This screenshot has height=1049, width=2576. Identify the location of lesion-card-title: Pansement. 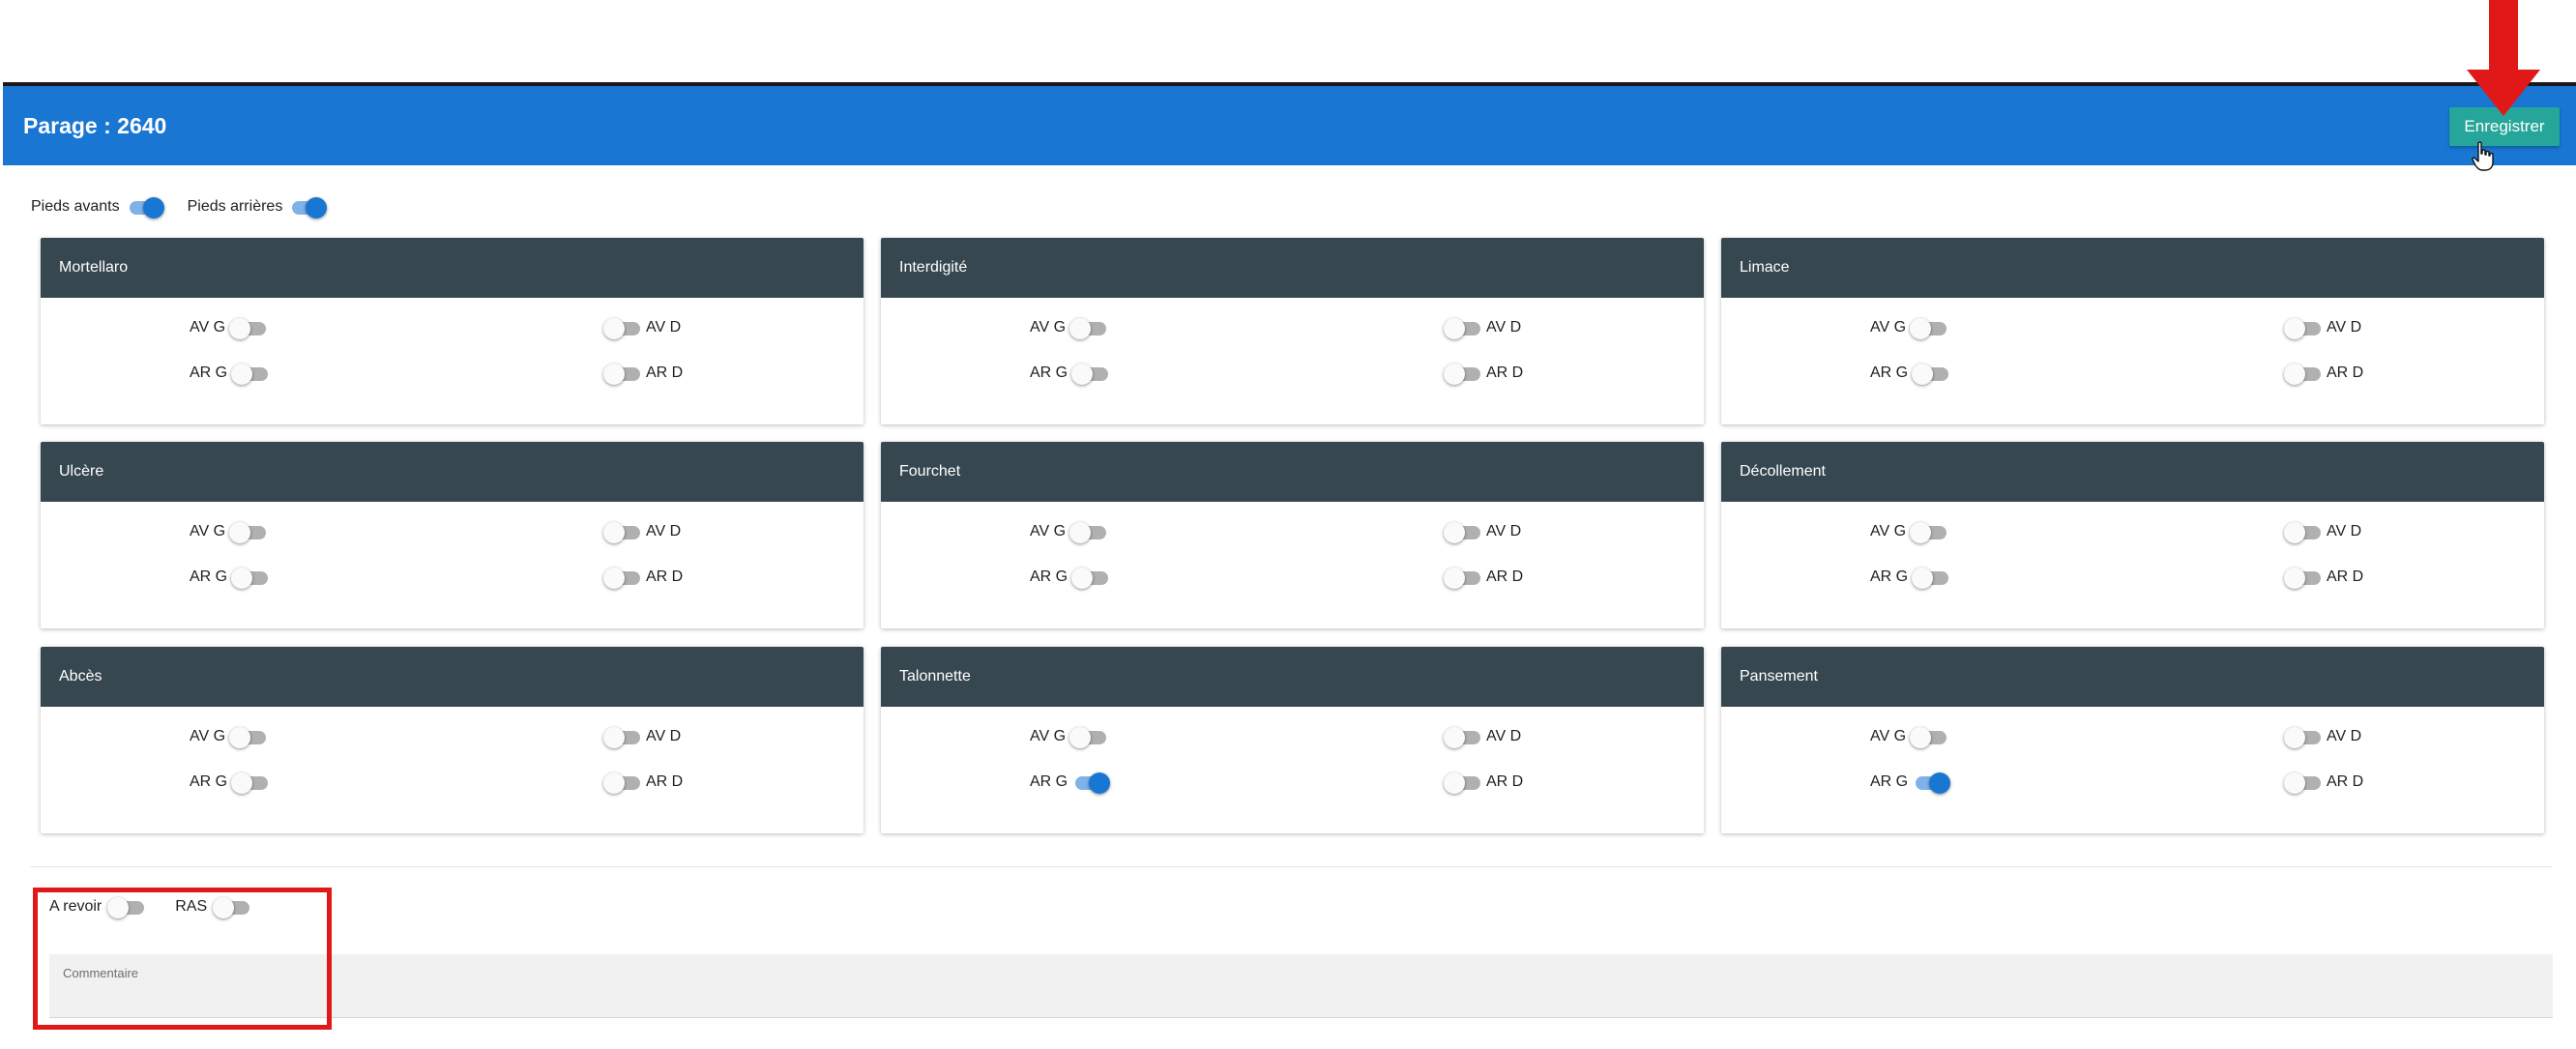
(2132, 677).